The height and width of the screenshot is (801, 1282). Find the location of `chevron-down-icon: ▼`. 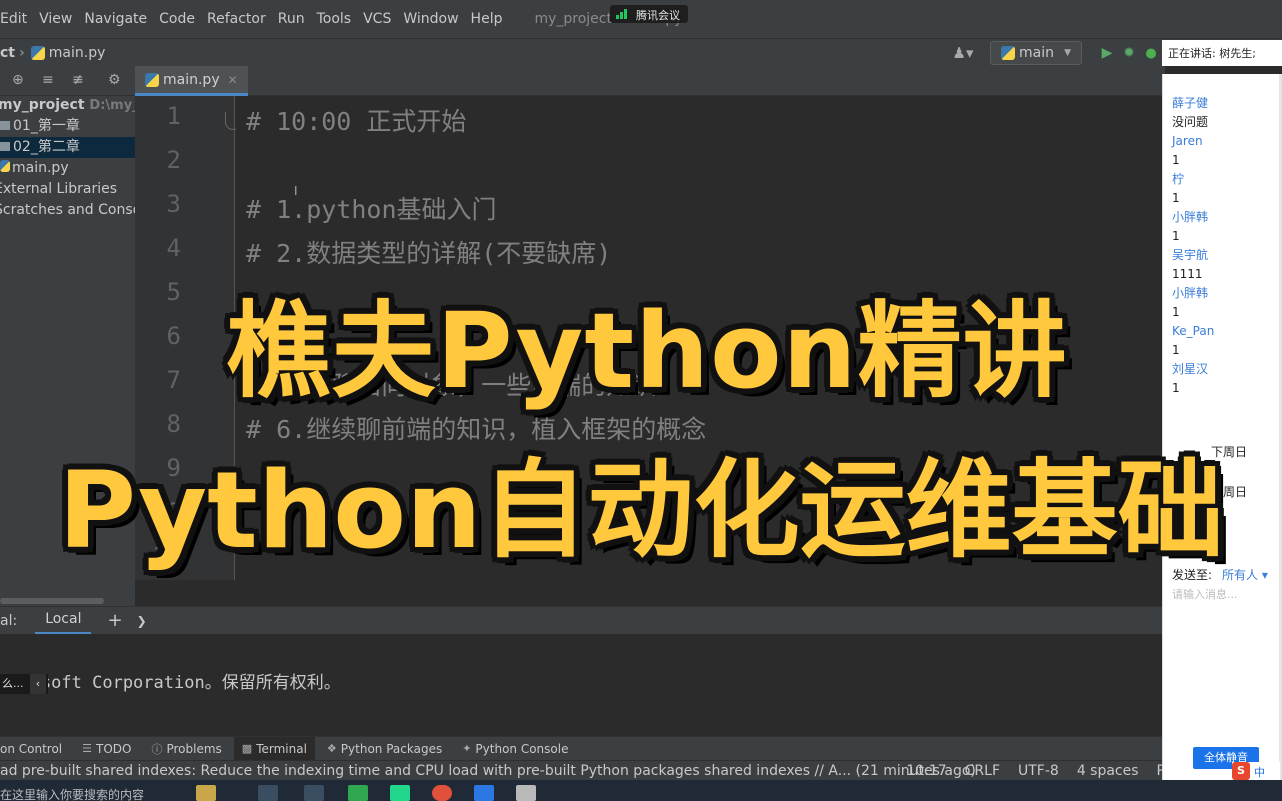

chevron-down-icon: ▼ is located at coordinates (1067, 53).